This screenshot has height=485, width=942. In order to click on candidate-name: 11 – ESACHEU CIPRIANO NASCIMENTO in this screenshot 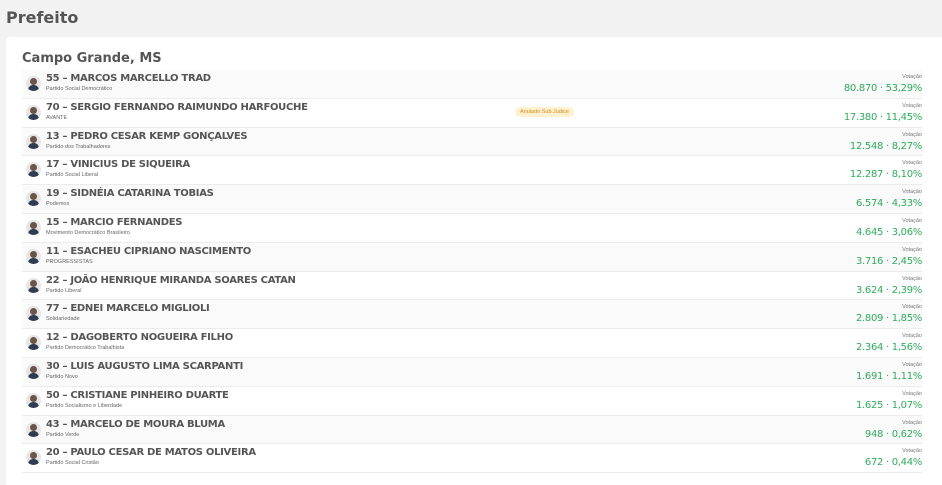, I will do `click(148, 251)`.